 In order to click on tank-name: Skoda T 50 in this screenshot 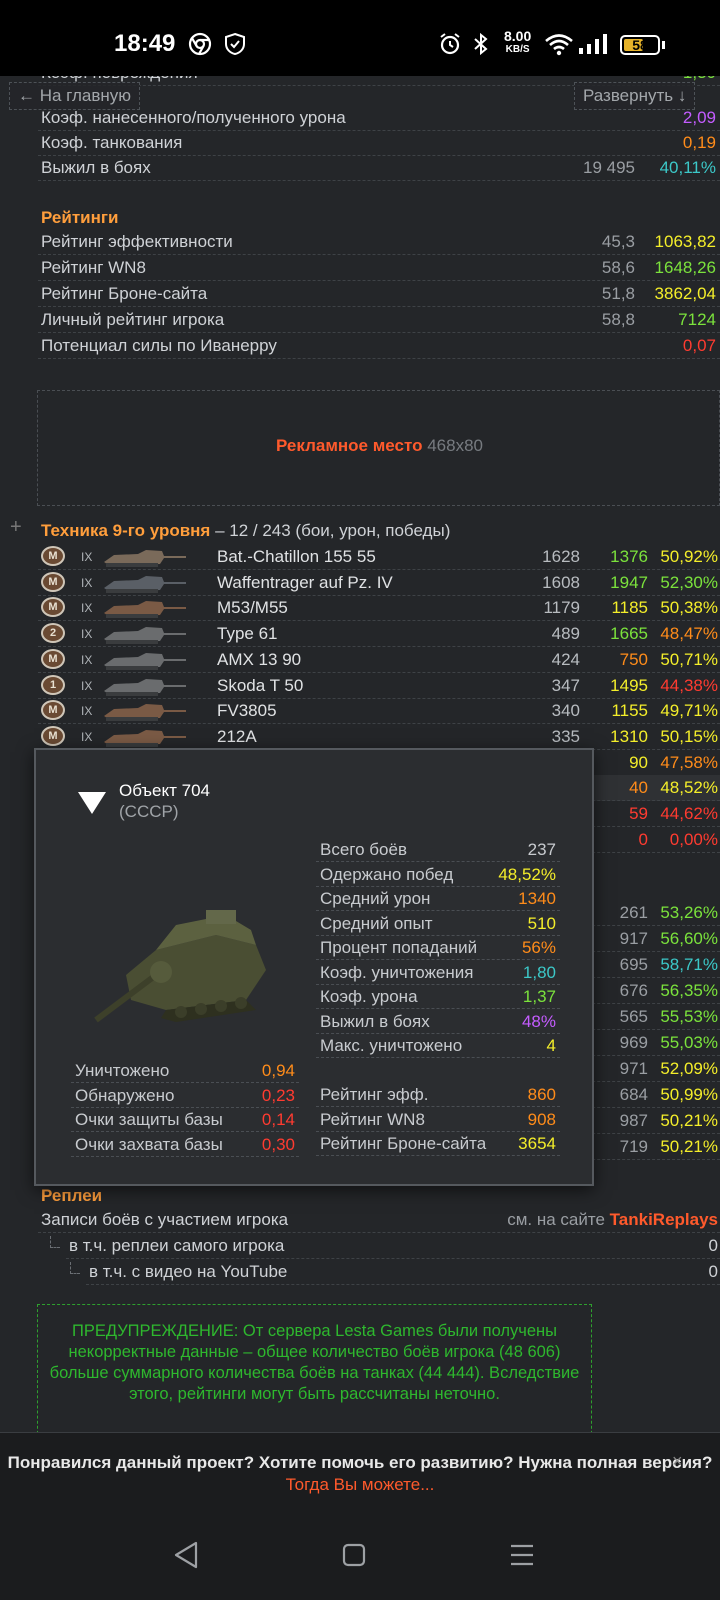, I will do `click(260, 686)`.